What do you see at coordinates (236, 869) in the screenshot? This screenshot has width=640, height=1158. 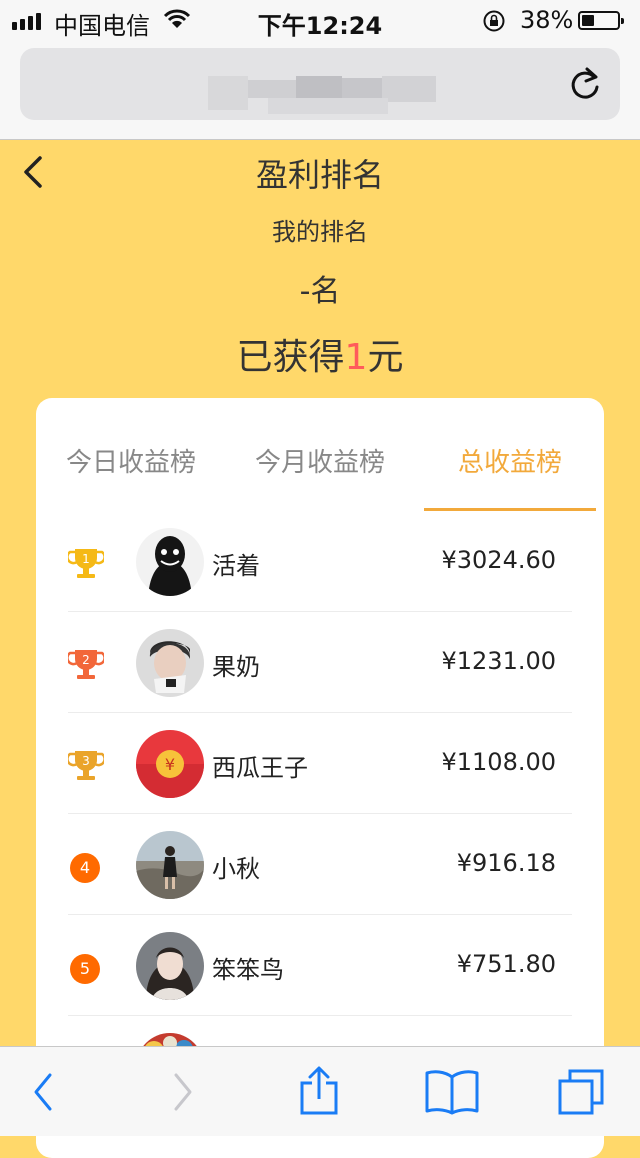 I see `user-name: 小秋` at bounding box center [236, 869].